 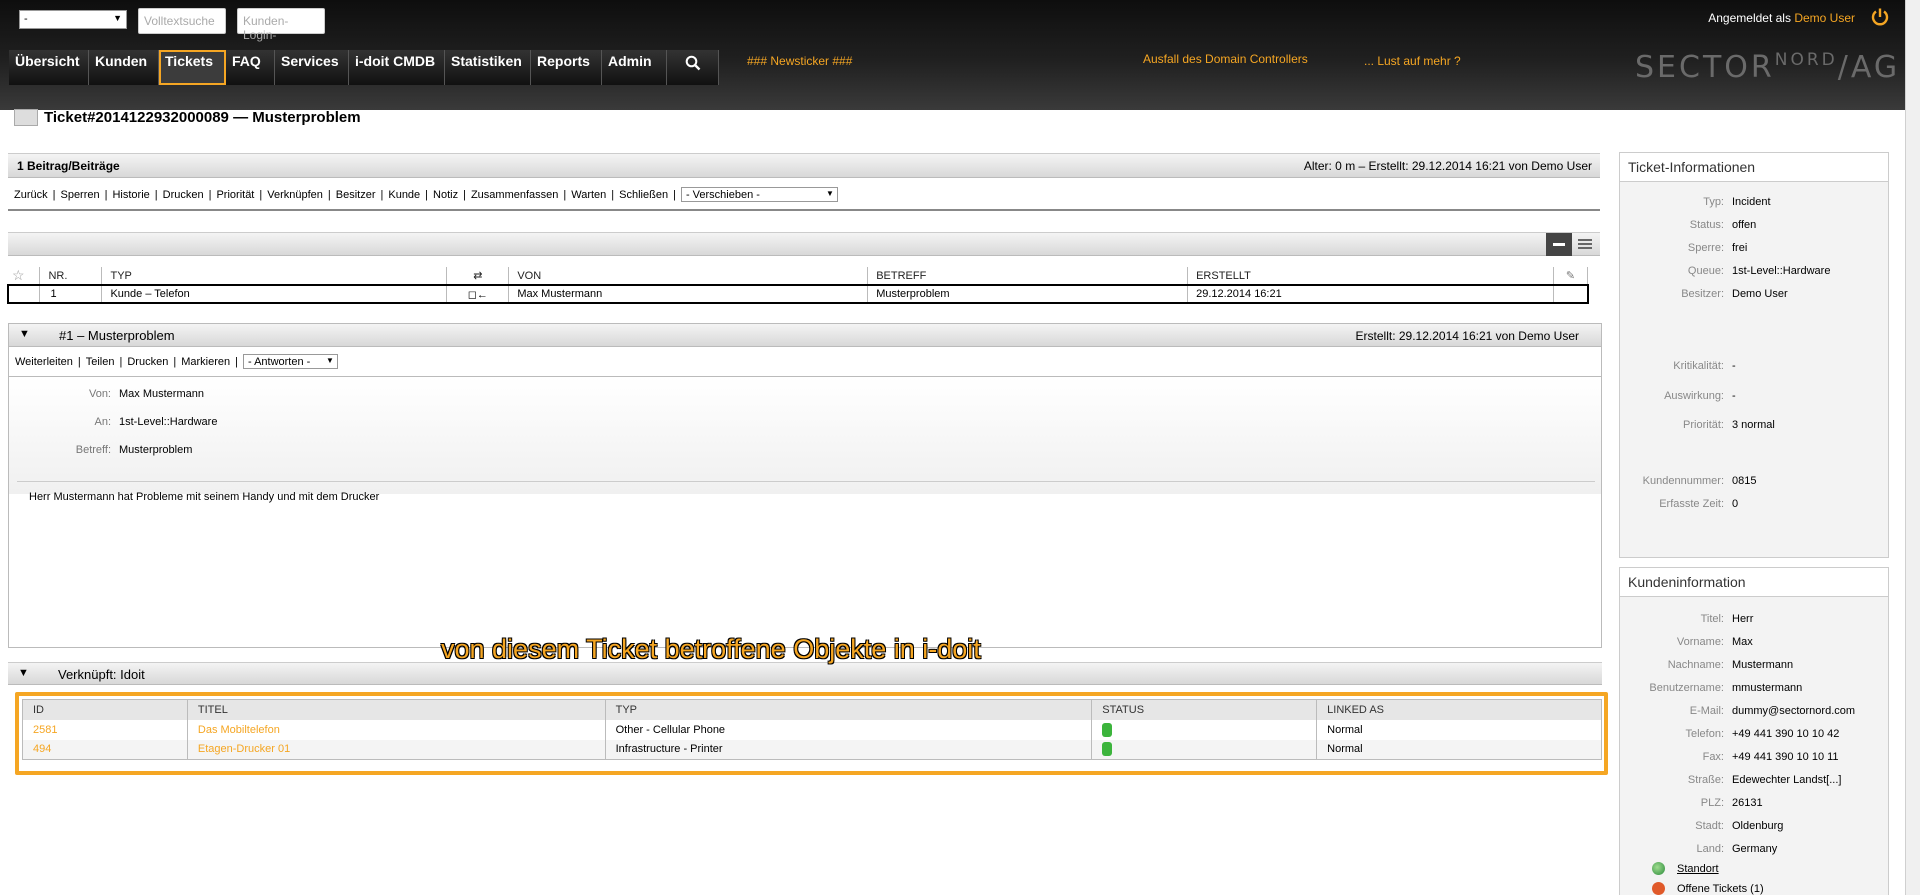 What do you see at coordinates (1683, 481) in the screenshot?
I see `info-label: Kundennummer:` at bounding box center [1683, 481].